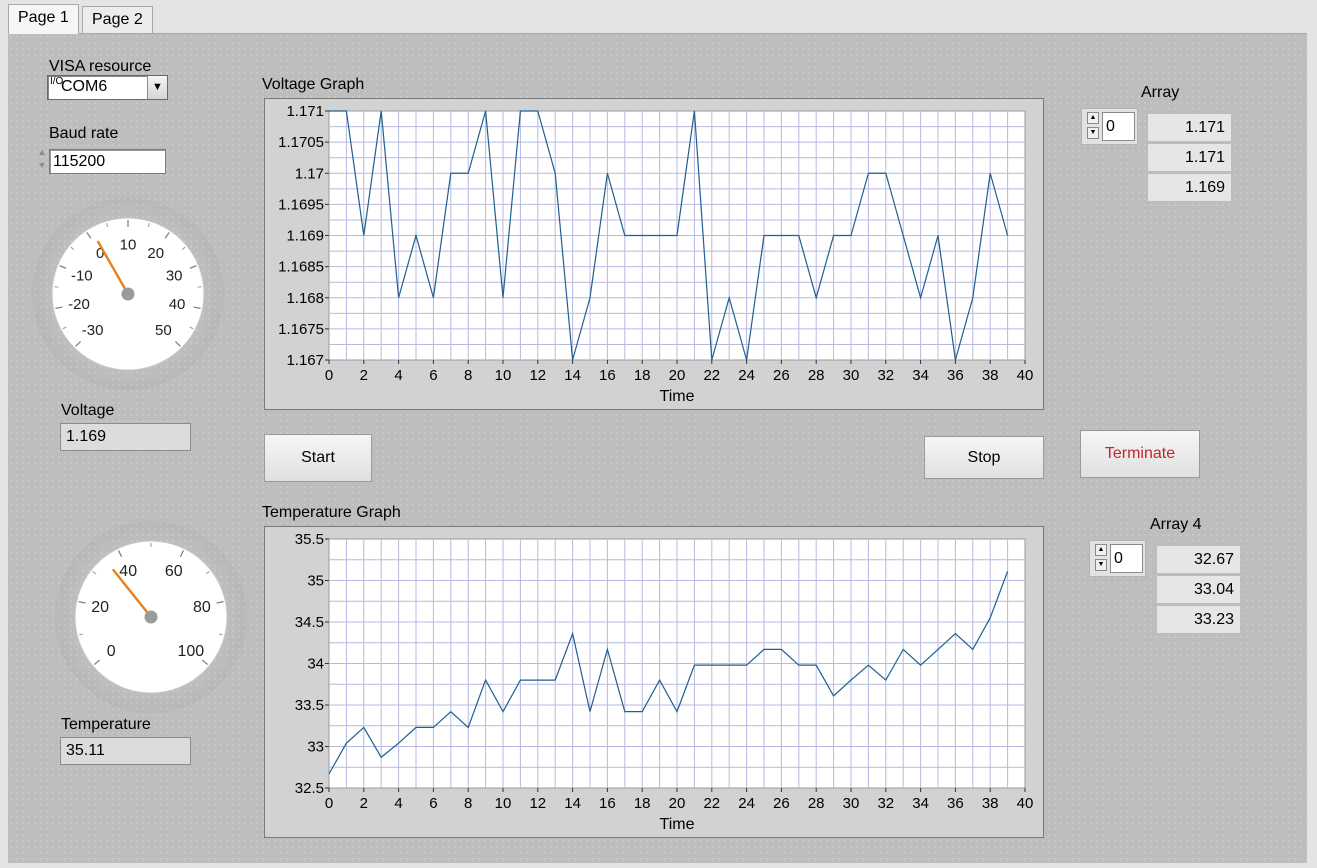 The width and height of the screenshot is (1317, 868). What do you see at coordinates (125, 437) in the screenshot?
I see `voltage-indicator: 1.169` at bounding box center [125, 437].